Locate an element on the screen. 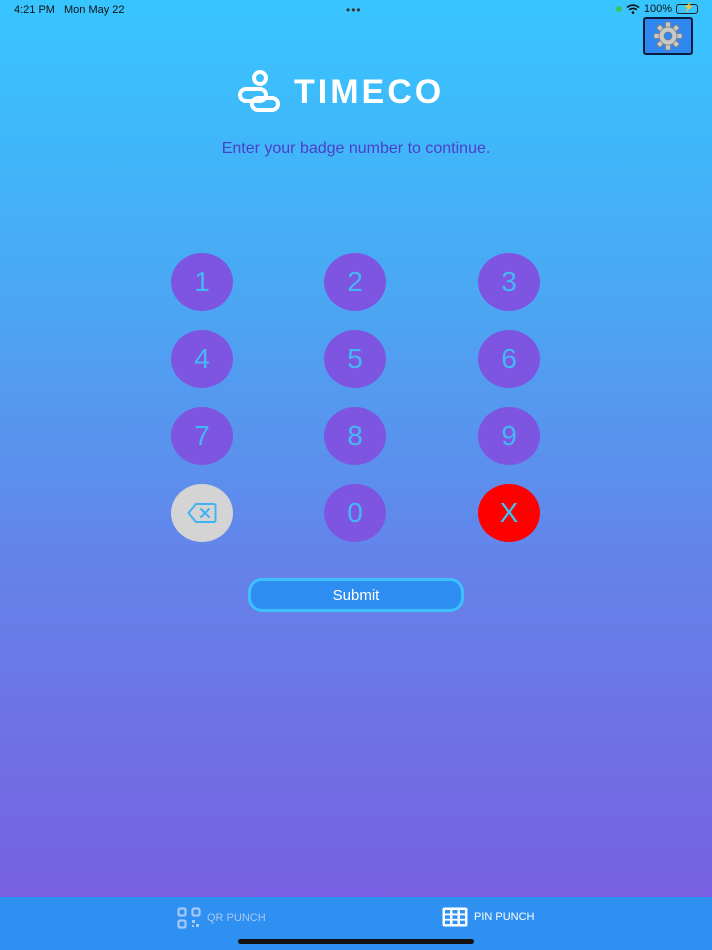 This screenshot has width=712, height=950. badge-prompt: Enter your badge number to continue. is located at coordinates (356, 148).